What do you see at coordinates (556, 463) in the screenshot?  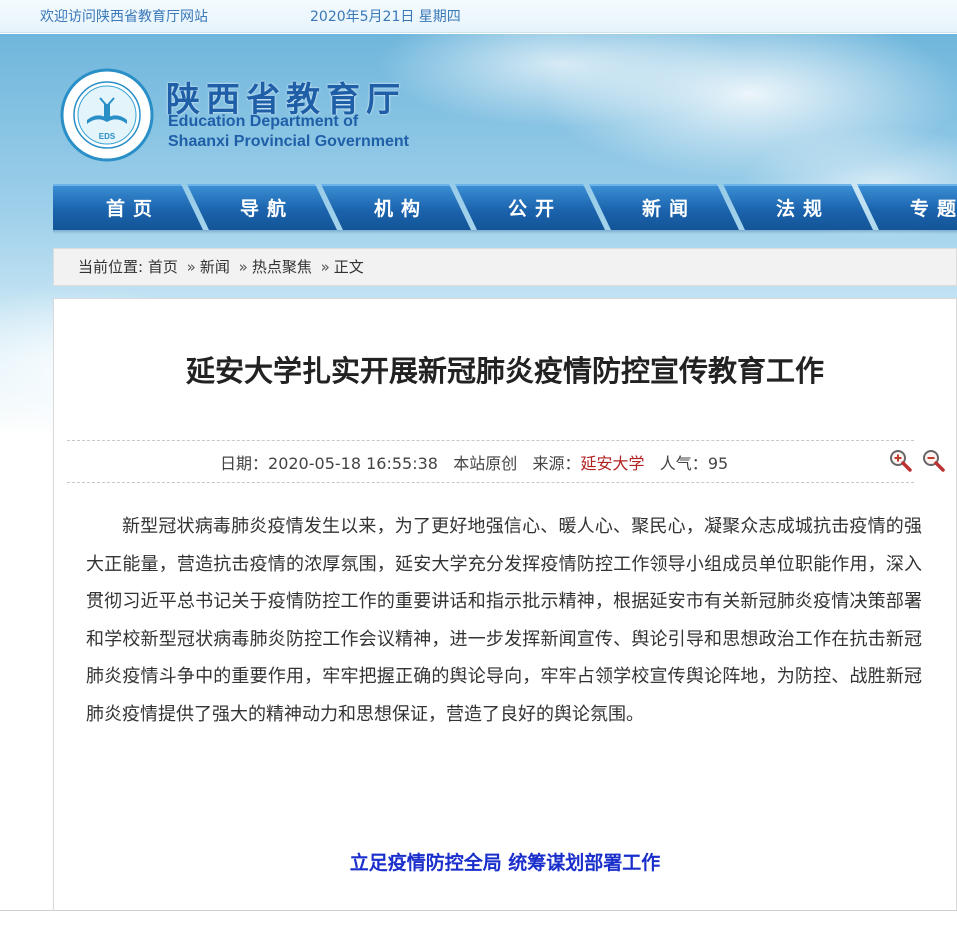 I see `source-label: 来源：` at bounding box center [556, 463].